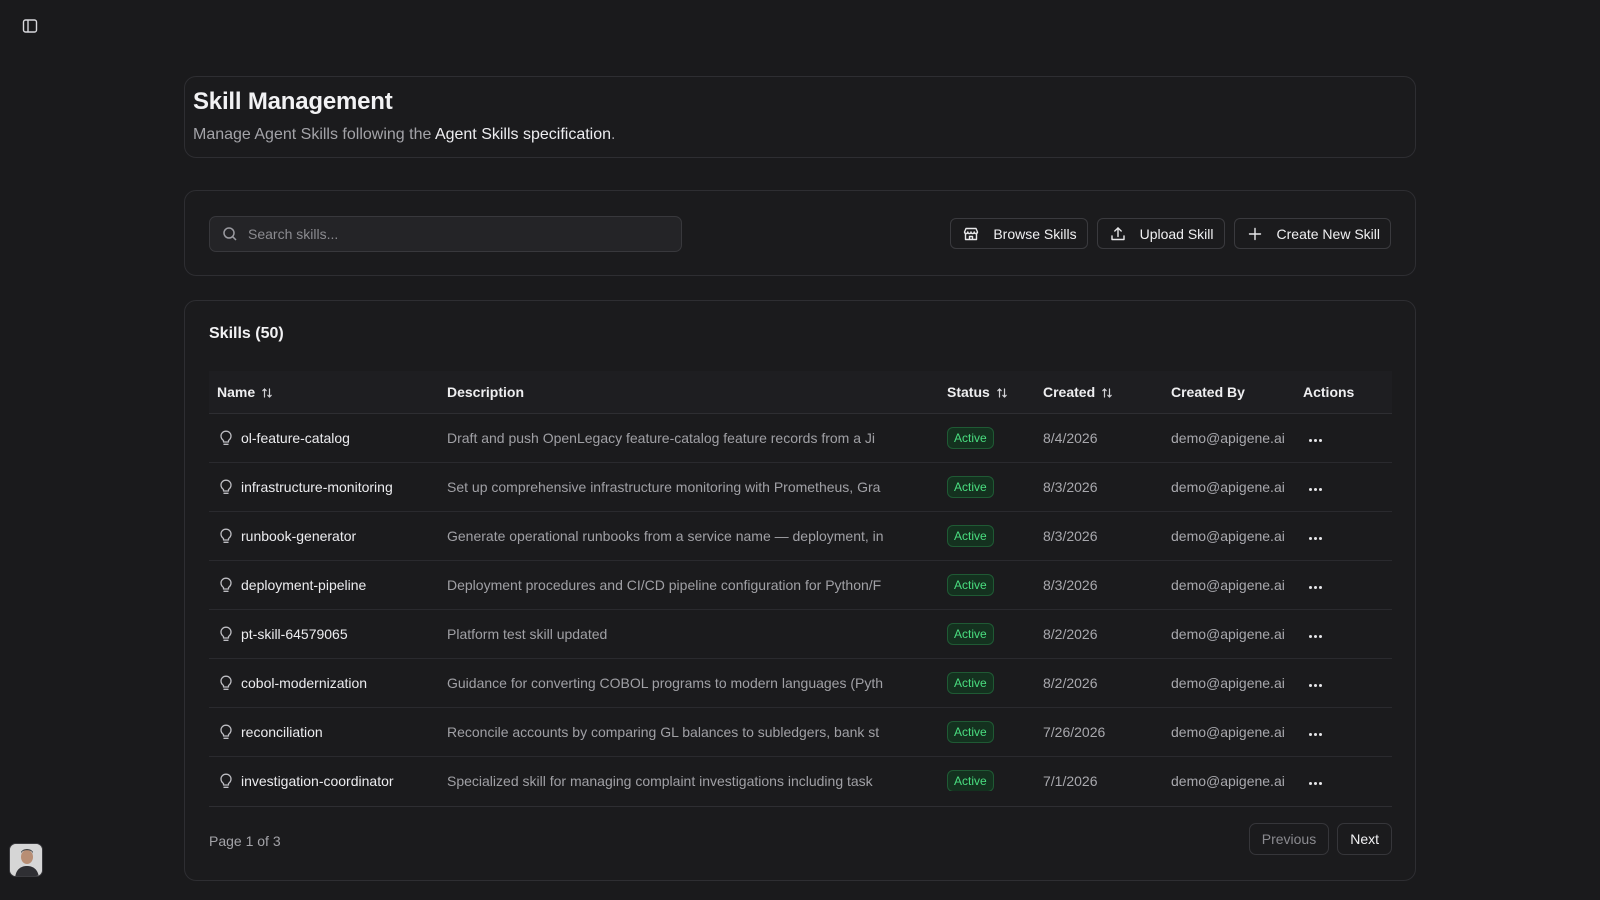  Describe the element at coordinates (1099, 392) in the screenshot. I see `column-header-created: Created` at that location.